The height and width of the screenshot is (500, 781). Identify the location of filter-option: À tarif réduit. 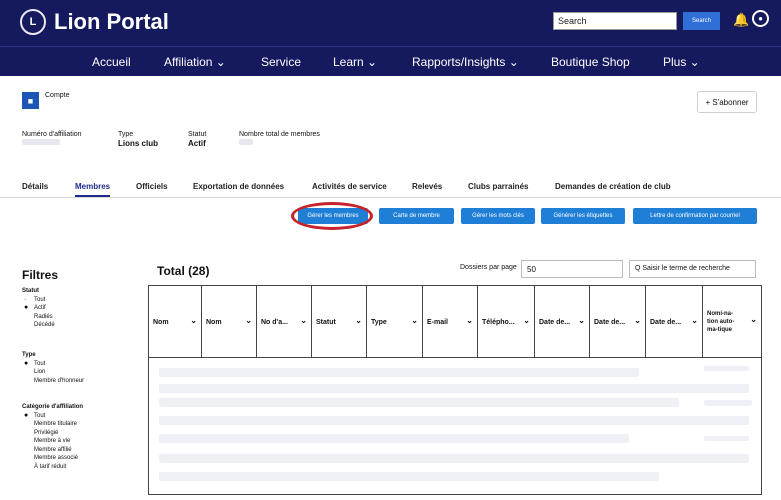
(52, 467).